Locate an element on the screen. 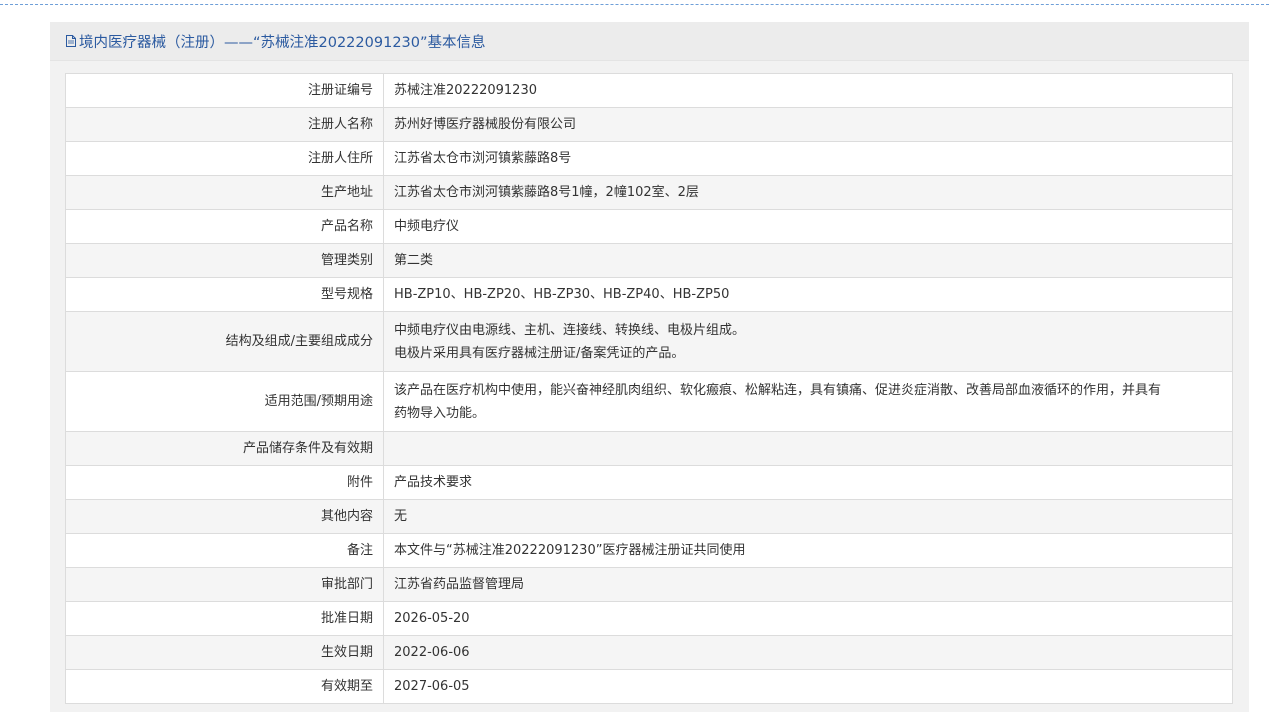 This screenshot has height=712, width=1269. top-dashed-divider is located at coordinates (634, 4).